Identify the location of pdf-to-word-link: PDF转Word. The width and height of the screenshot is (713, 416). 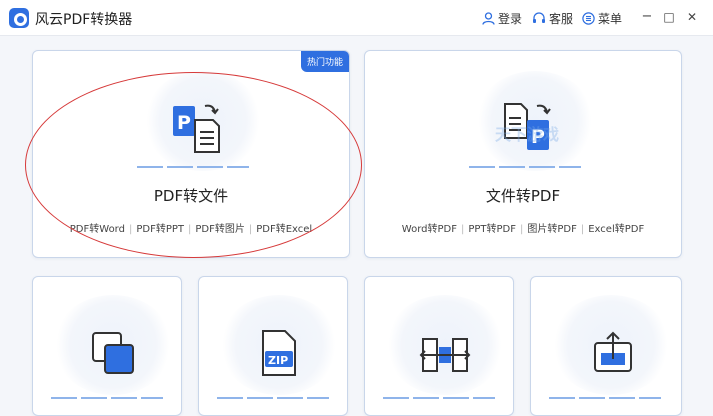
(97, 229).